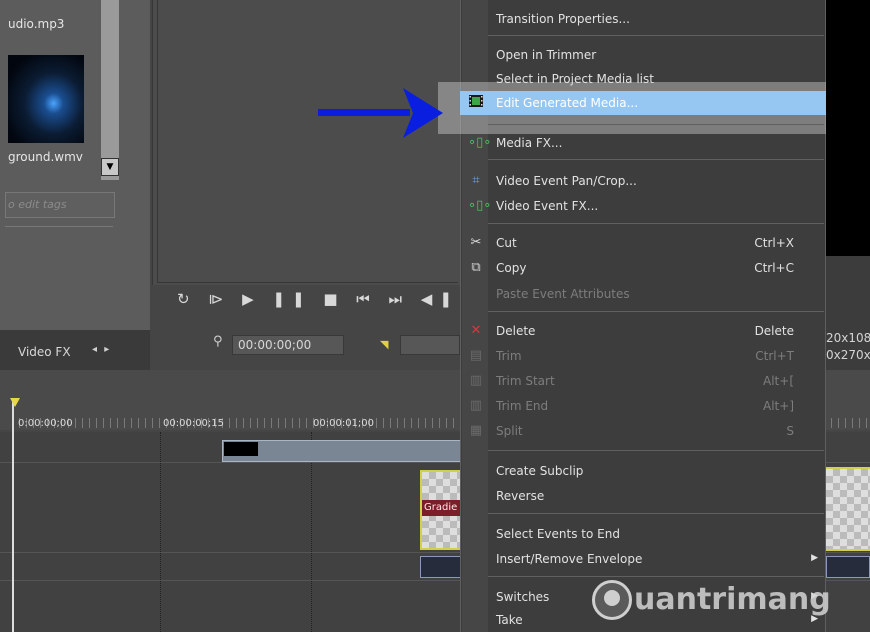 Image resolution: width=870 pixels, height=632 pixels. Describe the element at coordinates (59, 226) in the screenshot. I see `divider` at that location.